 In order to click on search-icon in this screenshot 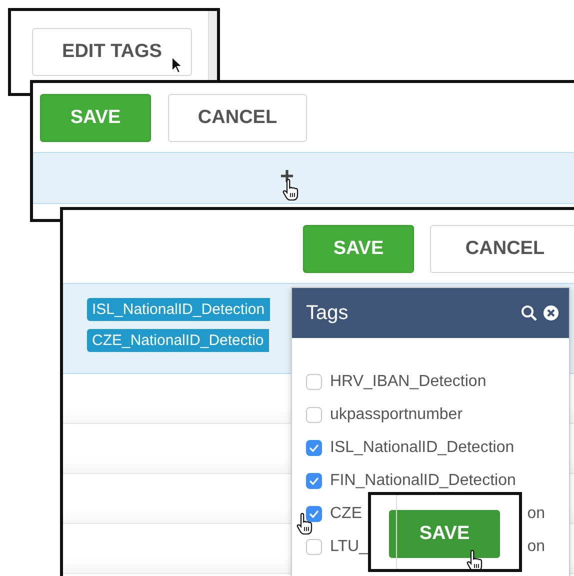, I will do `click(529, 313)`.